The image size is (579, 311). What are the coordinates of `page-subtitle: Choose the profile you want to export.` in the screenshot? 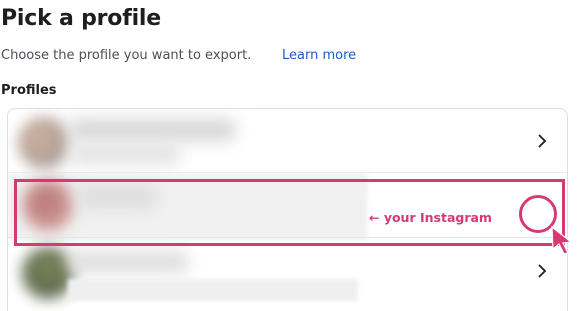 It's located at (126, 55).